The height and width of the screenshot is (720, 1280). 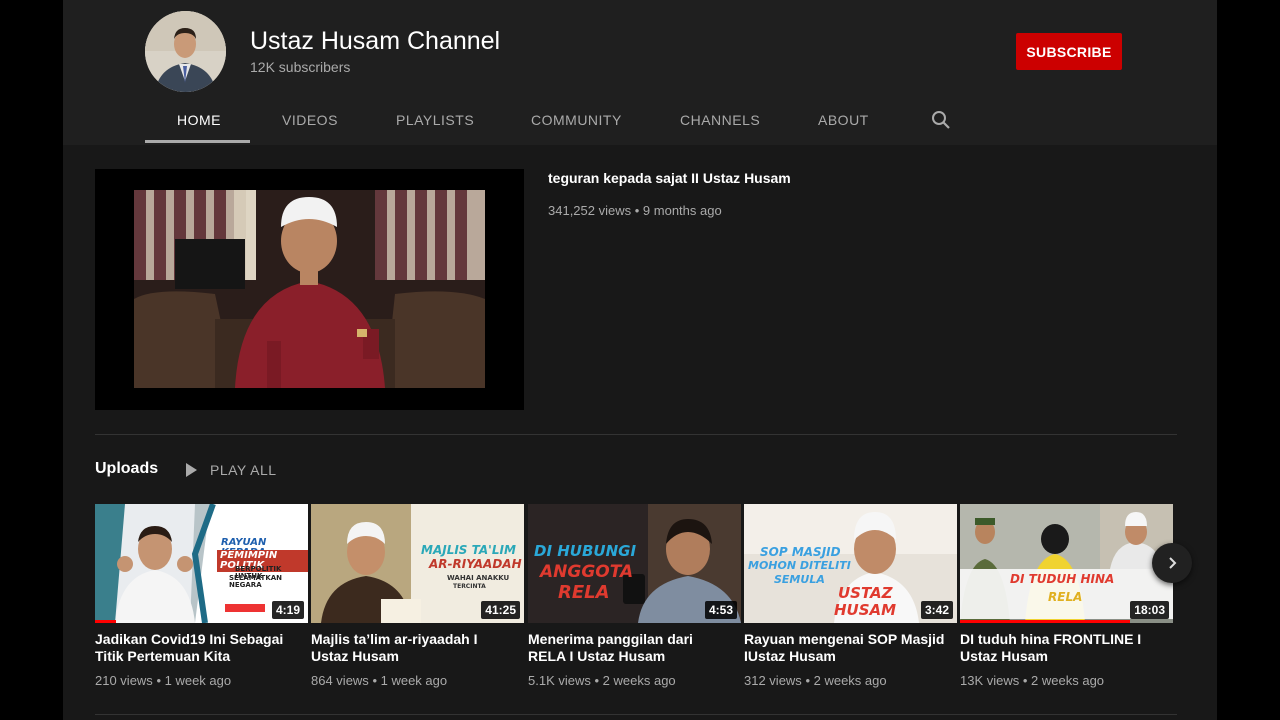 I want to click on thumbnail-caption: SOP MASJID, so click(x=800, y=552).